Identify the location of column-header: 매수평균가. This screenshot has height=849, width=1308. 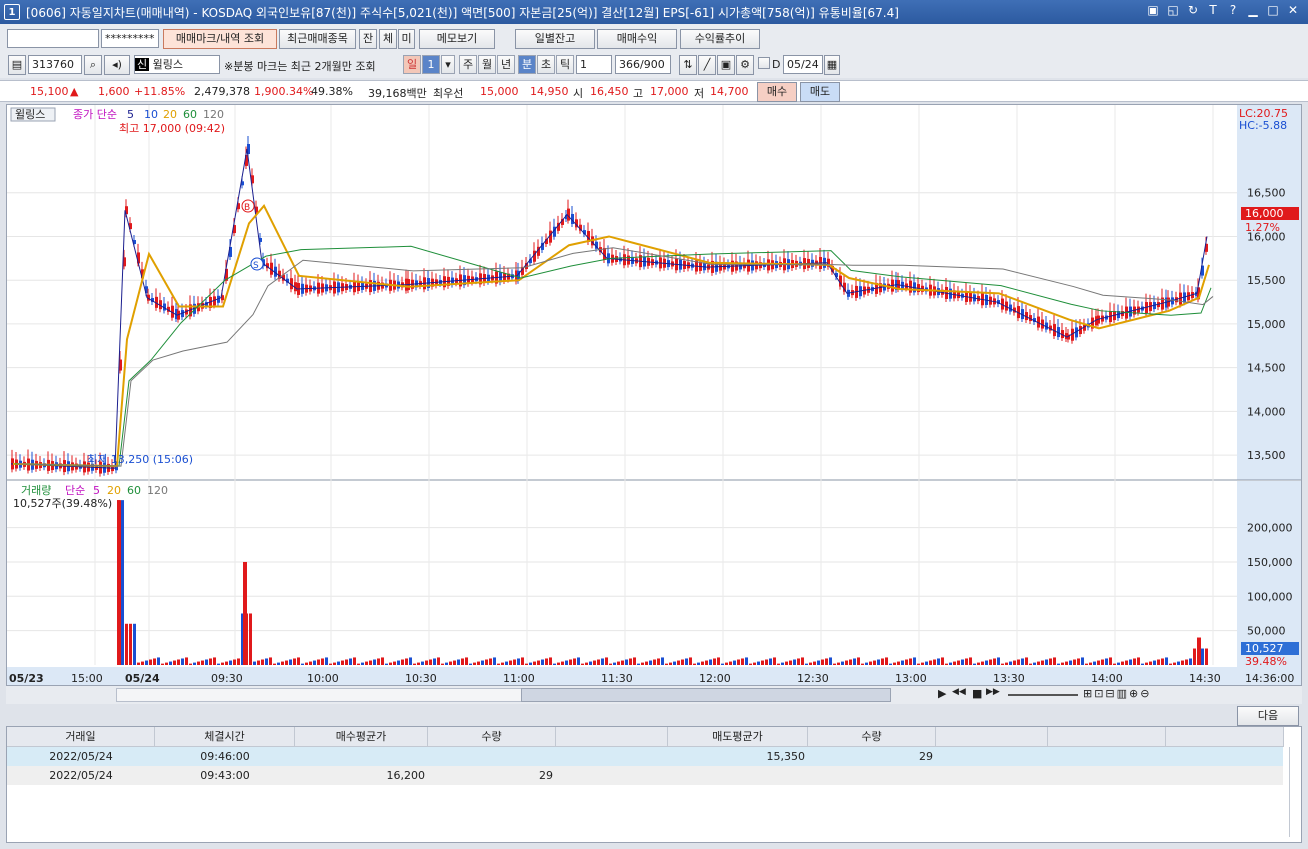
(361, 737).